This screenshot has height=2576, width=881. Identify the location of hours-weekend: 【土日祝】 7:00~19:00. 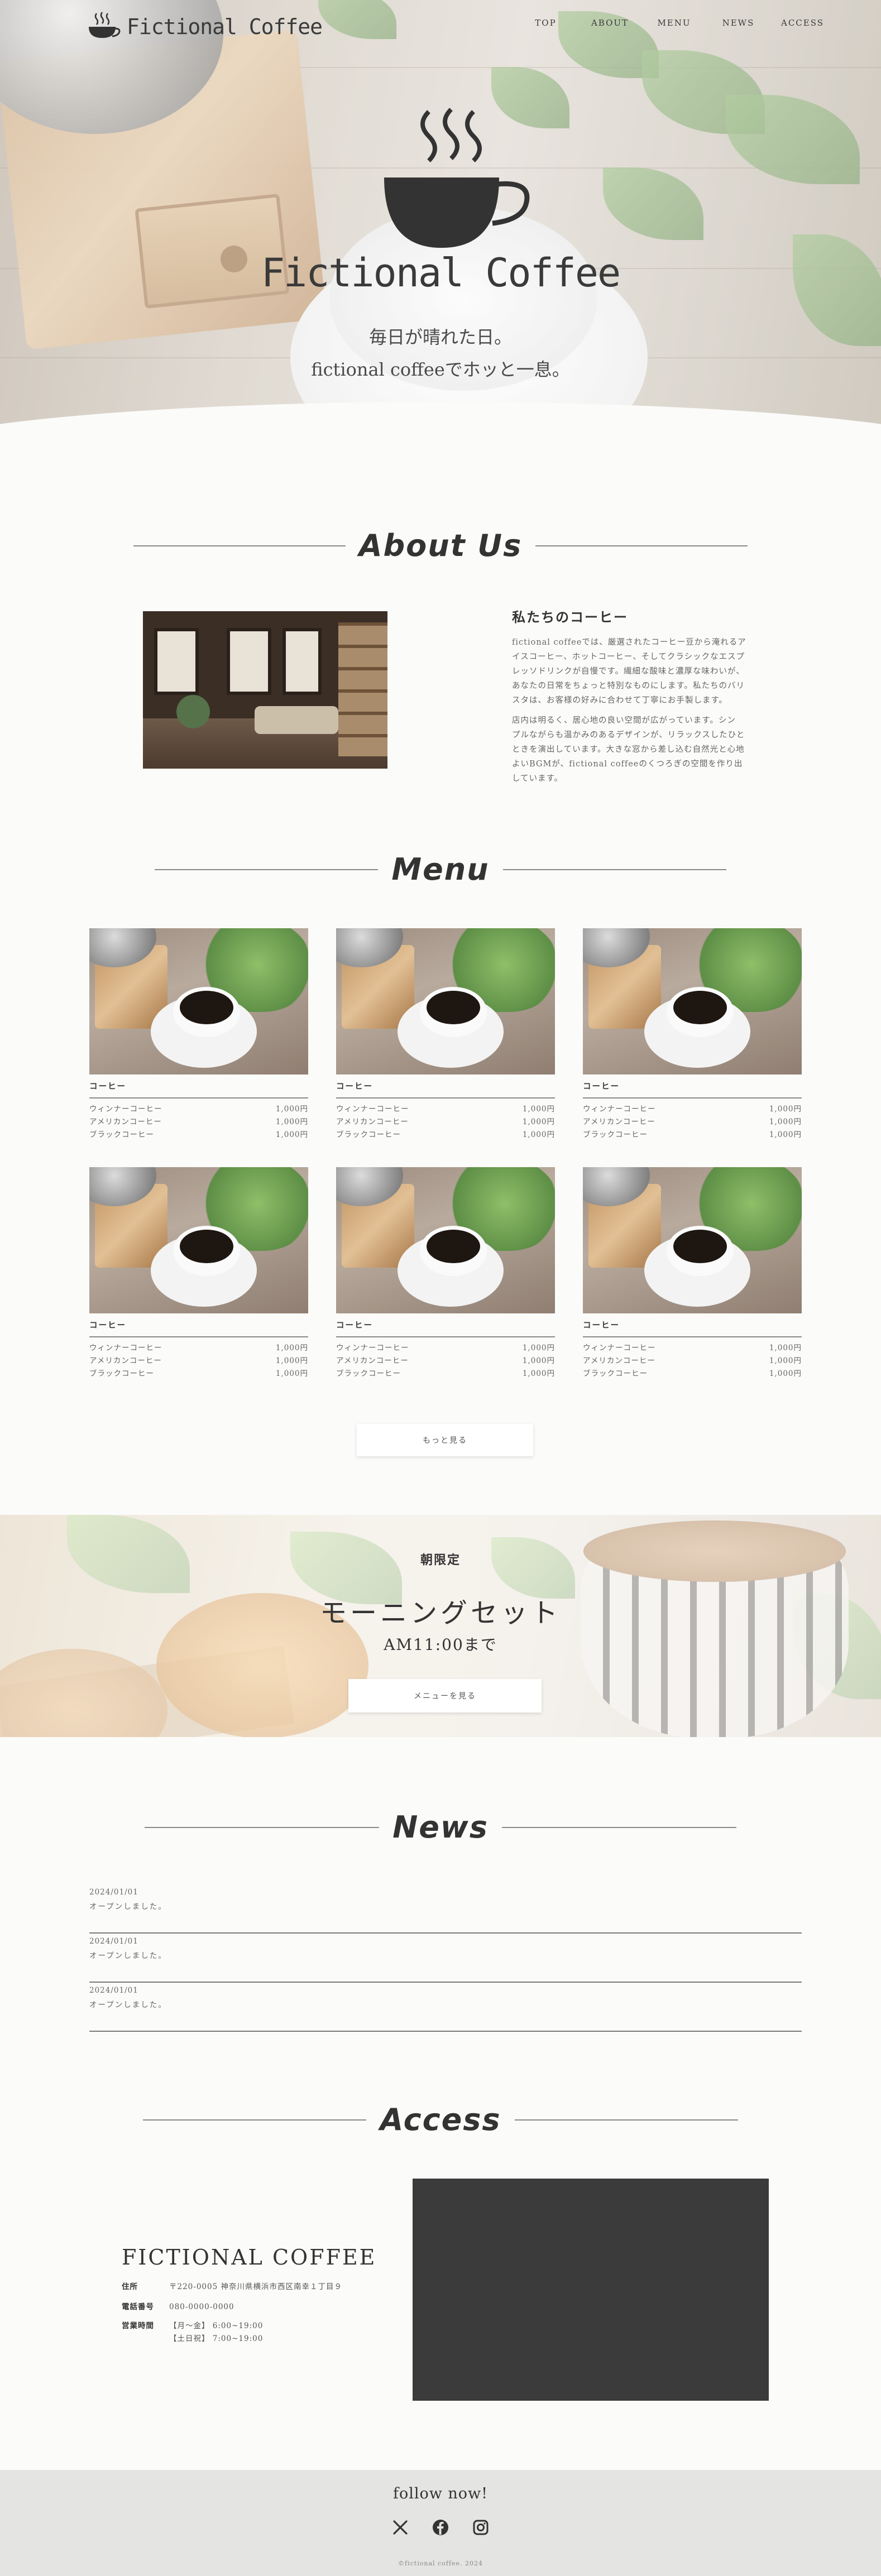
(216, 2338).